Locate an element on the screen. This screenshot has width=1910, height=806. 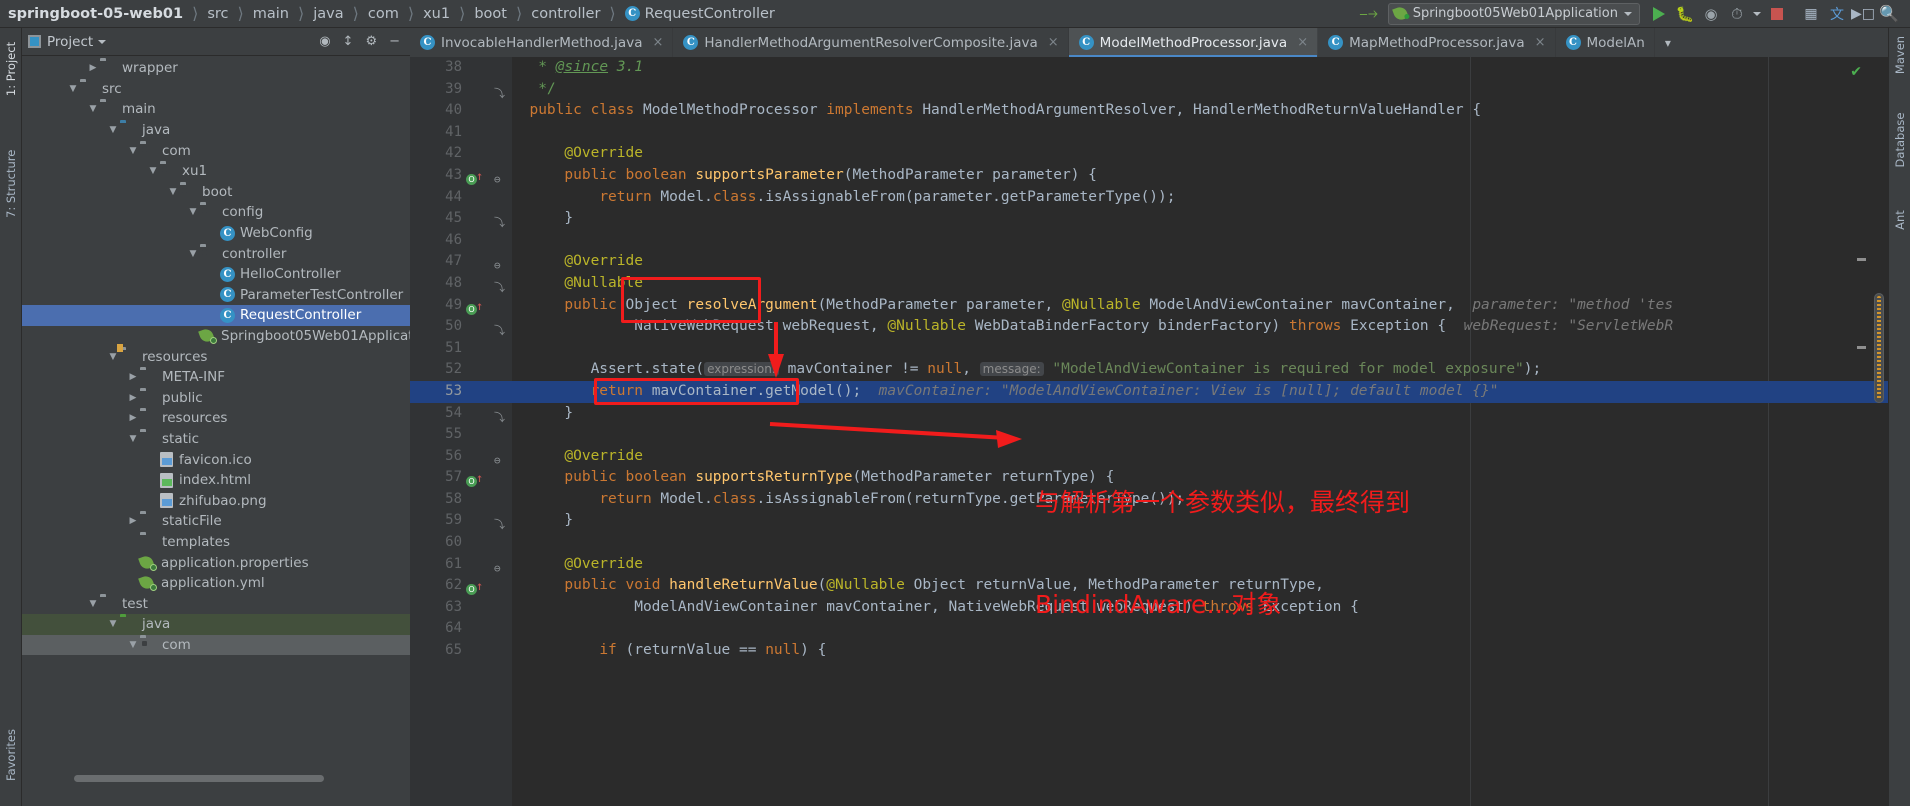
tool-window-ant: Ant is located at coordinates (1900, 220).